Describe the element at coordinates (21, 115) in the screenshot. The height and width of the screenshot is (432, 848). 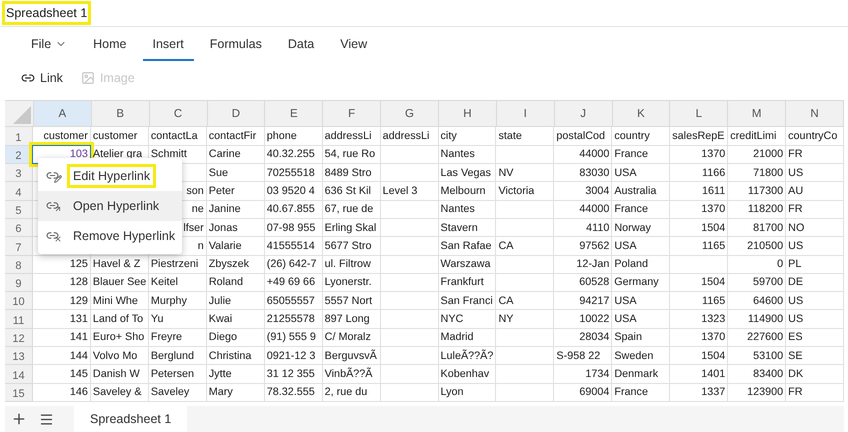
I see `corner-triangle-icon` at that location.